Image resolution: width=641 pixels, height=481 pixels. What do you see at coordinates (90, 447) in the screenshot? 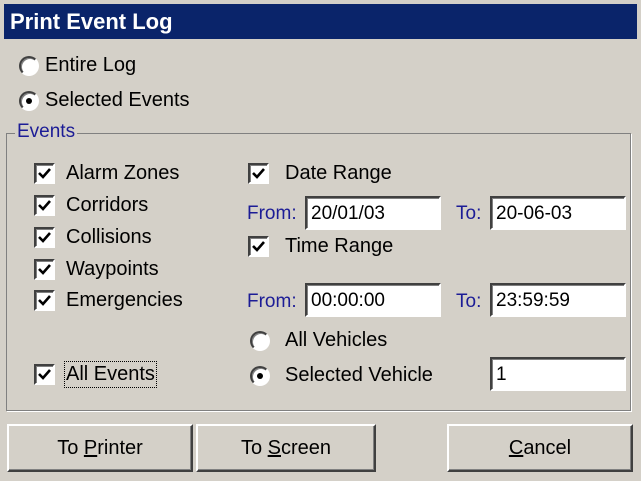
I see `to-printer-mnemonic: P` at bounding box center [90, 447].